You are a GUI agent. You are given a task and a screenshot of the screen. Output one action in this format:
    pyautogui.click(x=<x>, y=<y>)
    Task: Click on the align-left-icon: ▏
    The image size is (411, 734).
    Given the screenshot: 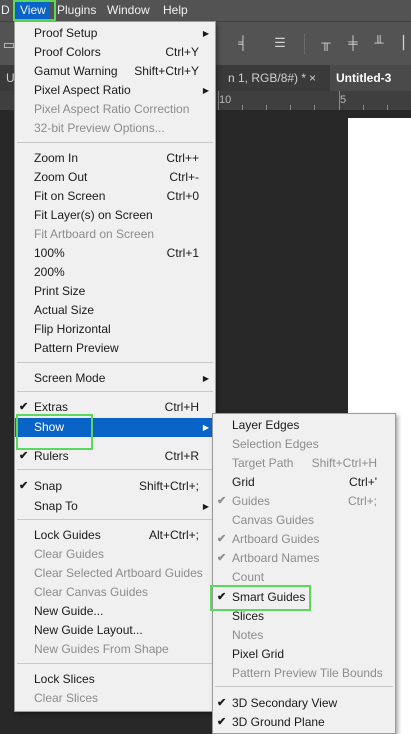 What is the action you would take?
    pyautogui.click(x=406, y=43)
    